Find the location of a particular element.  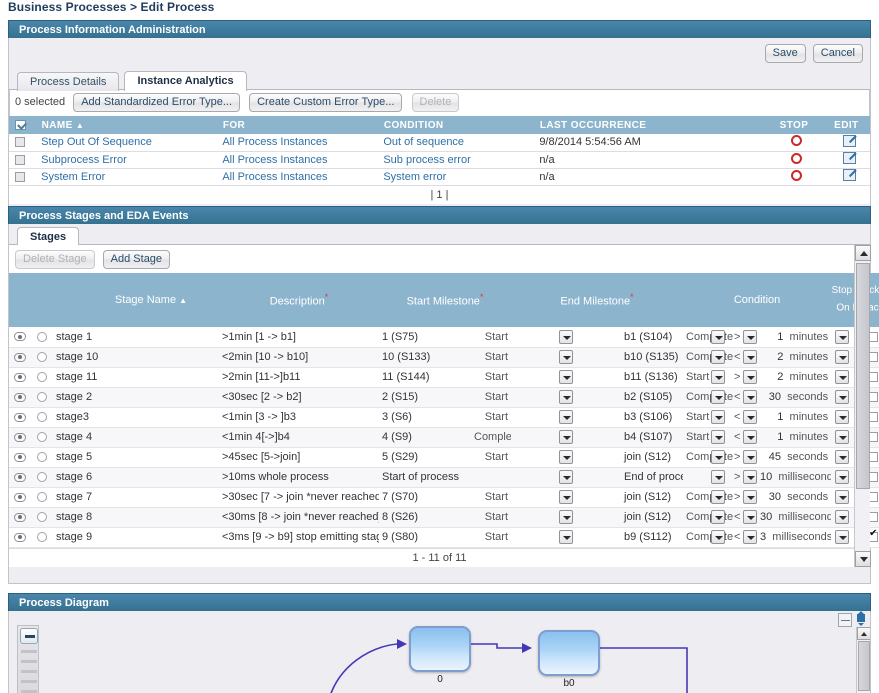

end-milestone-cell: join (S12) is located at coordinates (652, 457).